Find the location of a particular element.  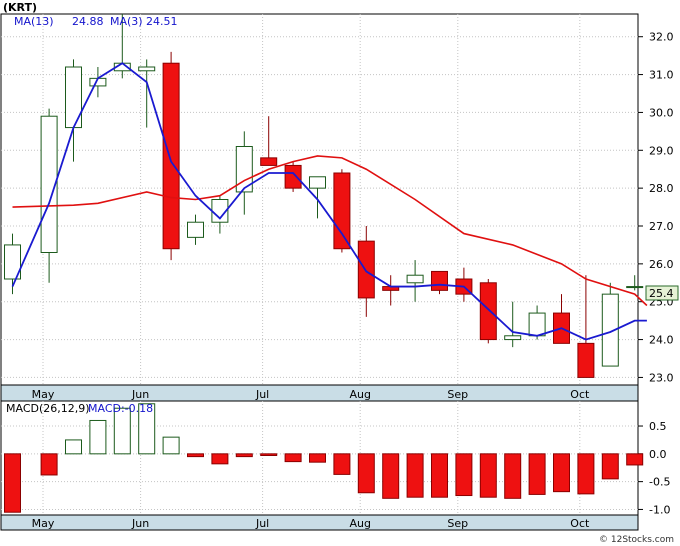

price-y-ticks: 23.024.025.026.027.028.029.030.031.032.0 is located at coordinates (656, 207).